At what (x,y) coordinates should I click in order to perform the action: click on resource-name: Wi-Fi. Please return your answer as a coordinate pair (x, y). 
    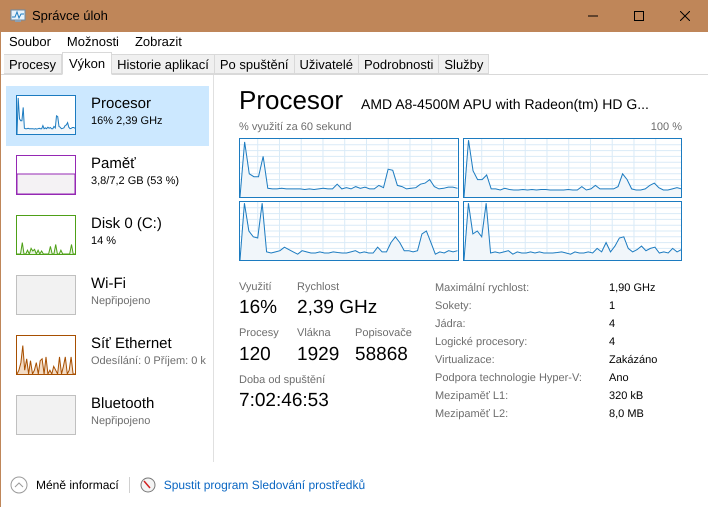
    Looking at the image, I should click on (109, 284).